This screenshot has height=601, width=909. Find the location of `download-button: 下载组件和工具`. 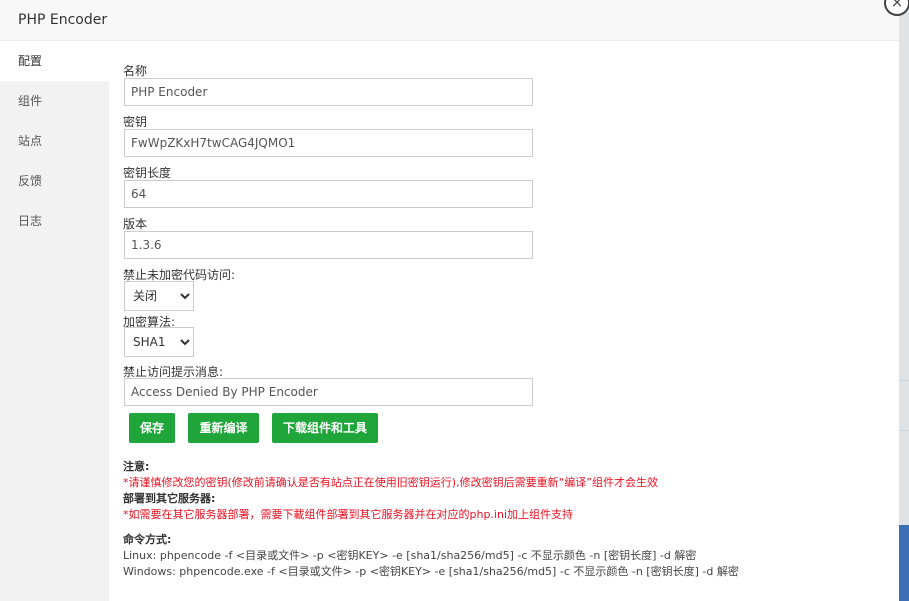

download-button: 下载组件和工具 is located at coordinates (325, 428).